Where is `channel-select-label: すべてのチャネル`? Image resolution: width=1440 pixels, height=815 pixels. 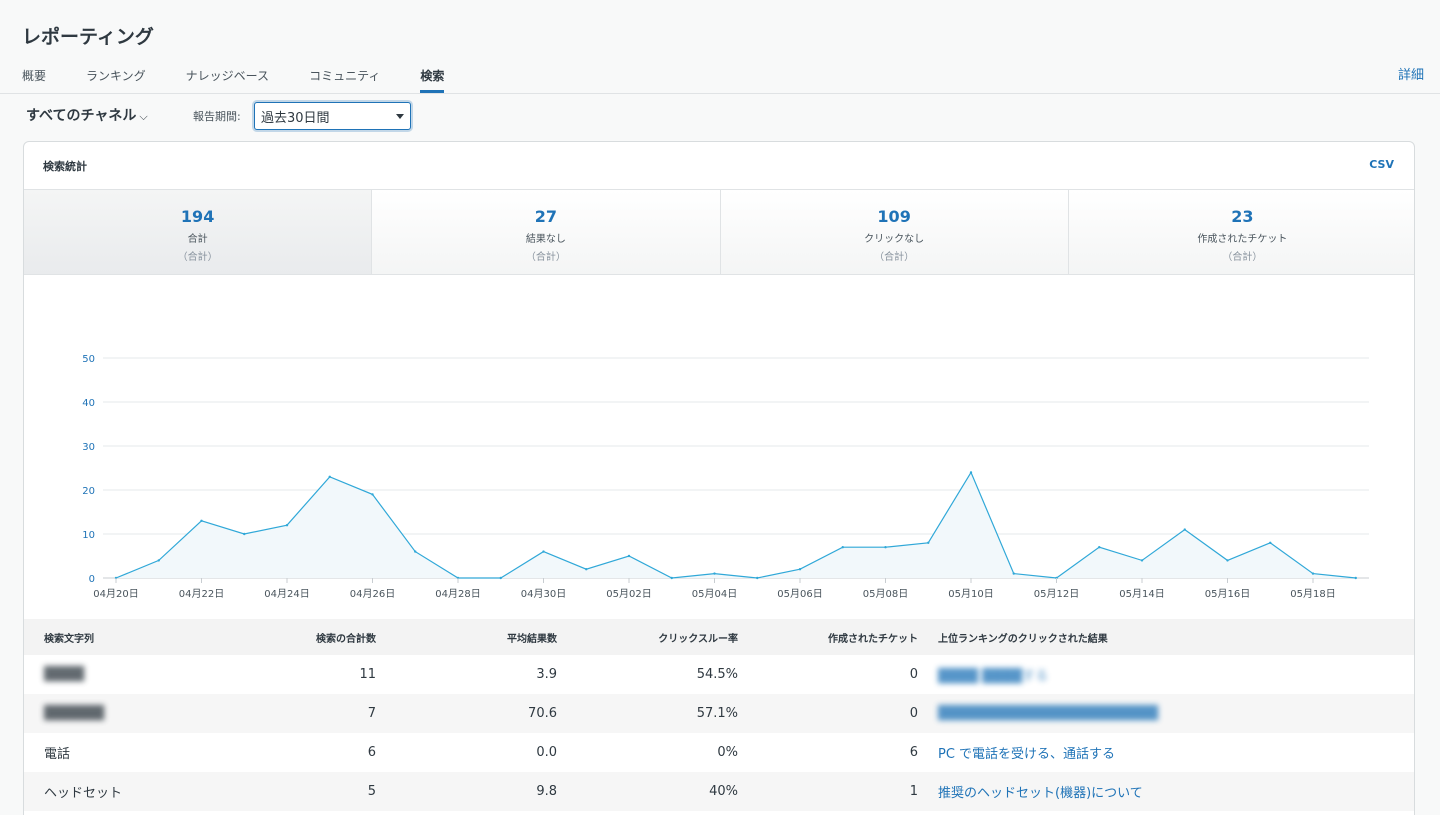 channel-select-label: すべてのチャネル is located at coordinates (81, 116).